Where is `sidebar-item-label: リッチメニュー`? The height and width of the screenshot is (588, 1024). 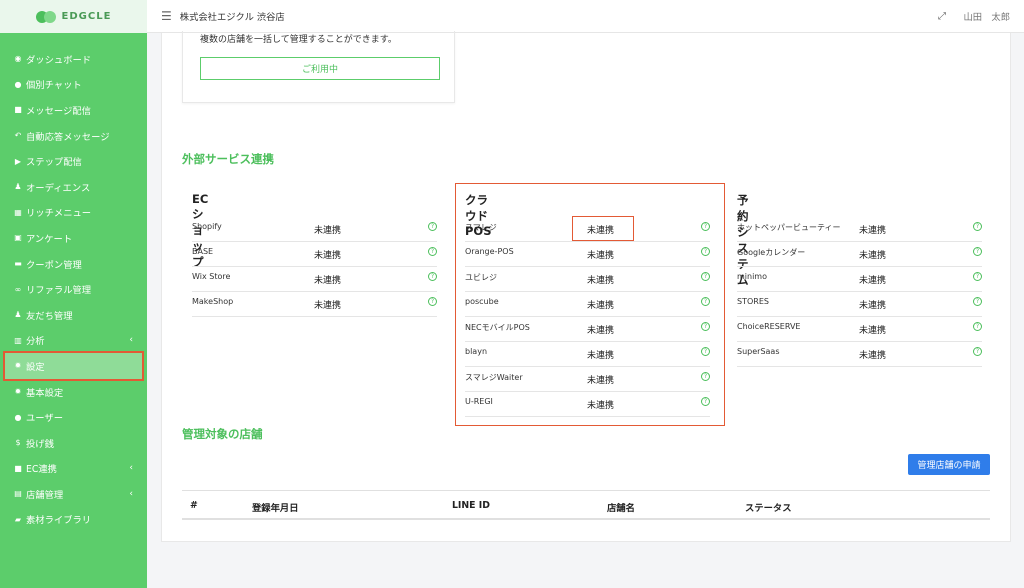 sidebar-item-label: リッチメニュー is located at coordinates (59, 214).